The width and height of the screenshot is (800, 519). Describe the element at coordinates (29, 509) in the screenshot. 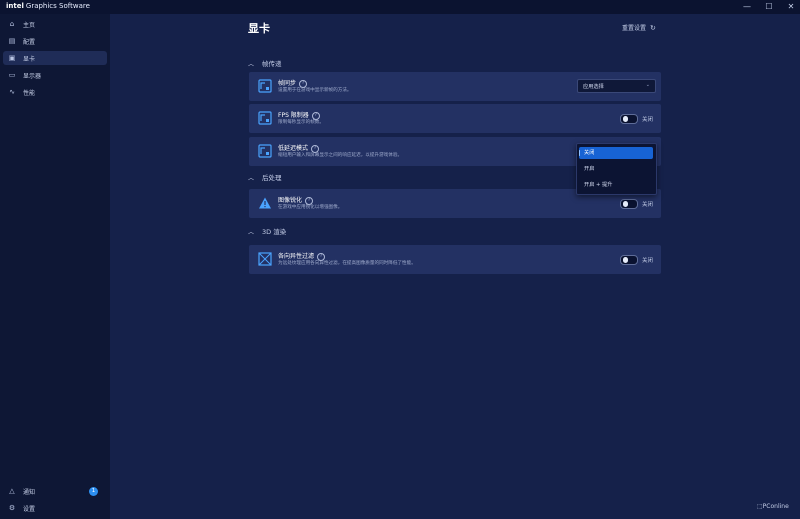

I see `sidebar-item-label: 设置` at that location.